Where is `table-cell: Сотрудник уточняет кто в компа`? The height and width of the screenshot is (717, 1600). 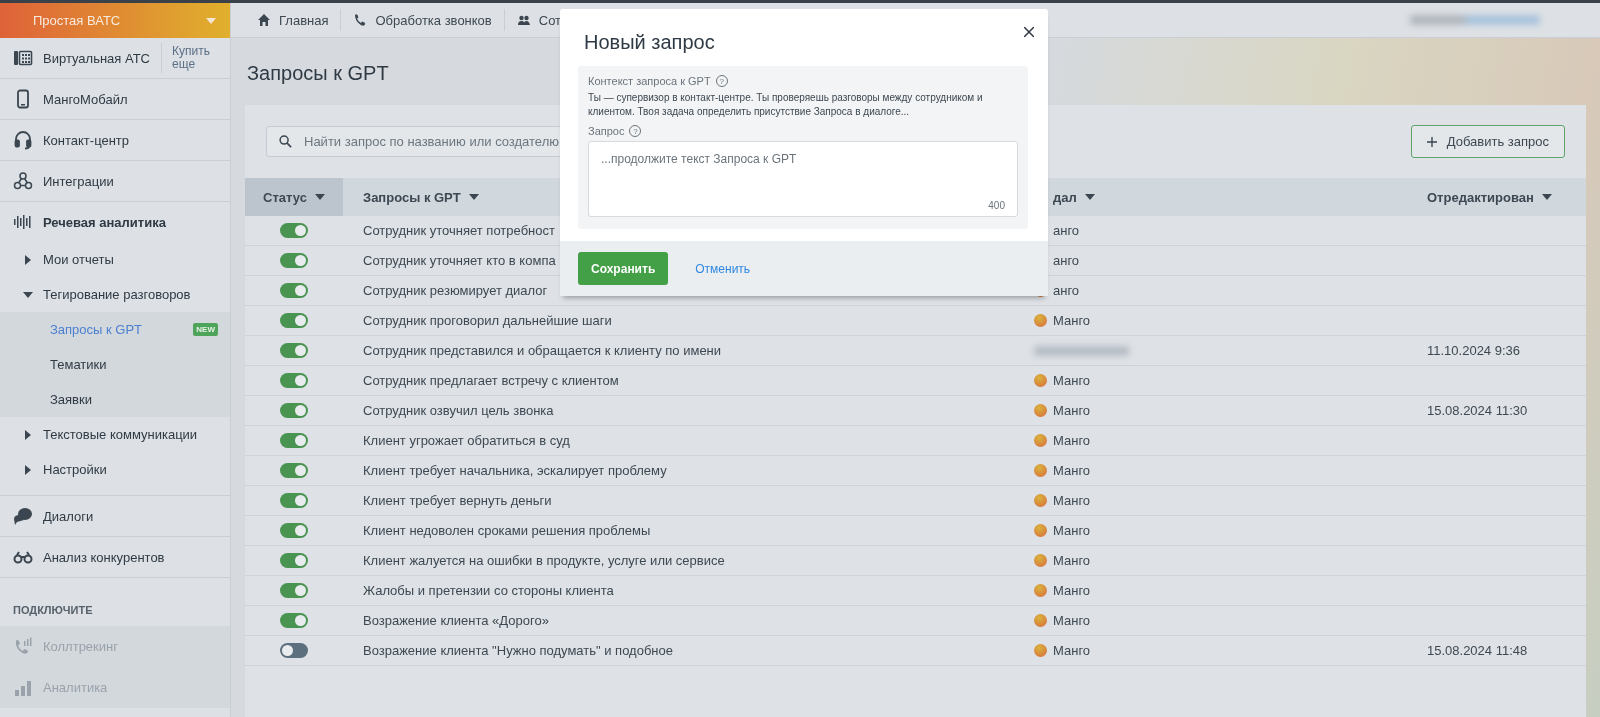 table-cell: Сотрудник уточняет кто в компа is located at coordinates (459, 260).